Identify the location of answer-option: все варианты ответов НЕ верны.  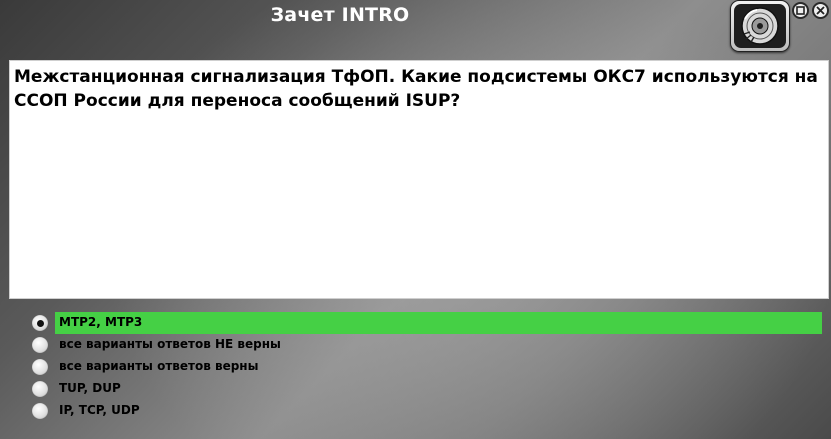
(426, 345).